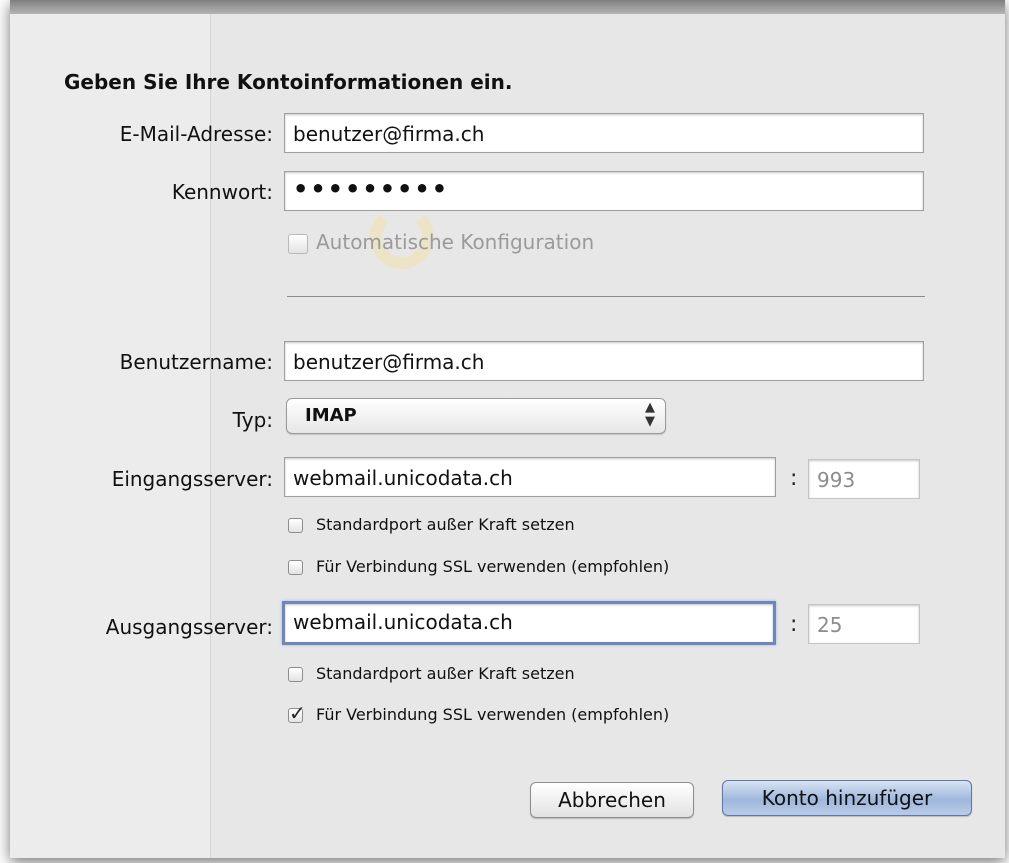 This screenshot has height=863, width=1009. What do you see at coordinates (864, 479) in the screenshot?
I see `incoming-port-field: 993` at bounding box center [864, 479].